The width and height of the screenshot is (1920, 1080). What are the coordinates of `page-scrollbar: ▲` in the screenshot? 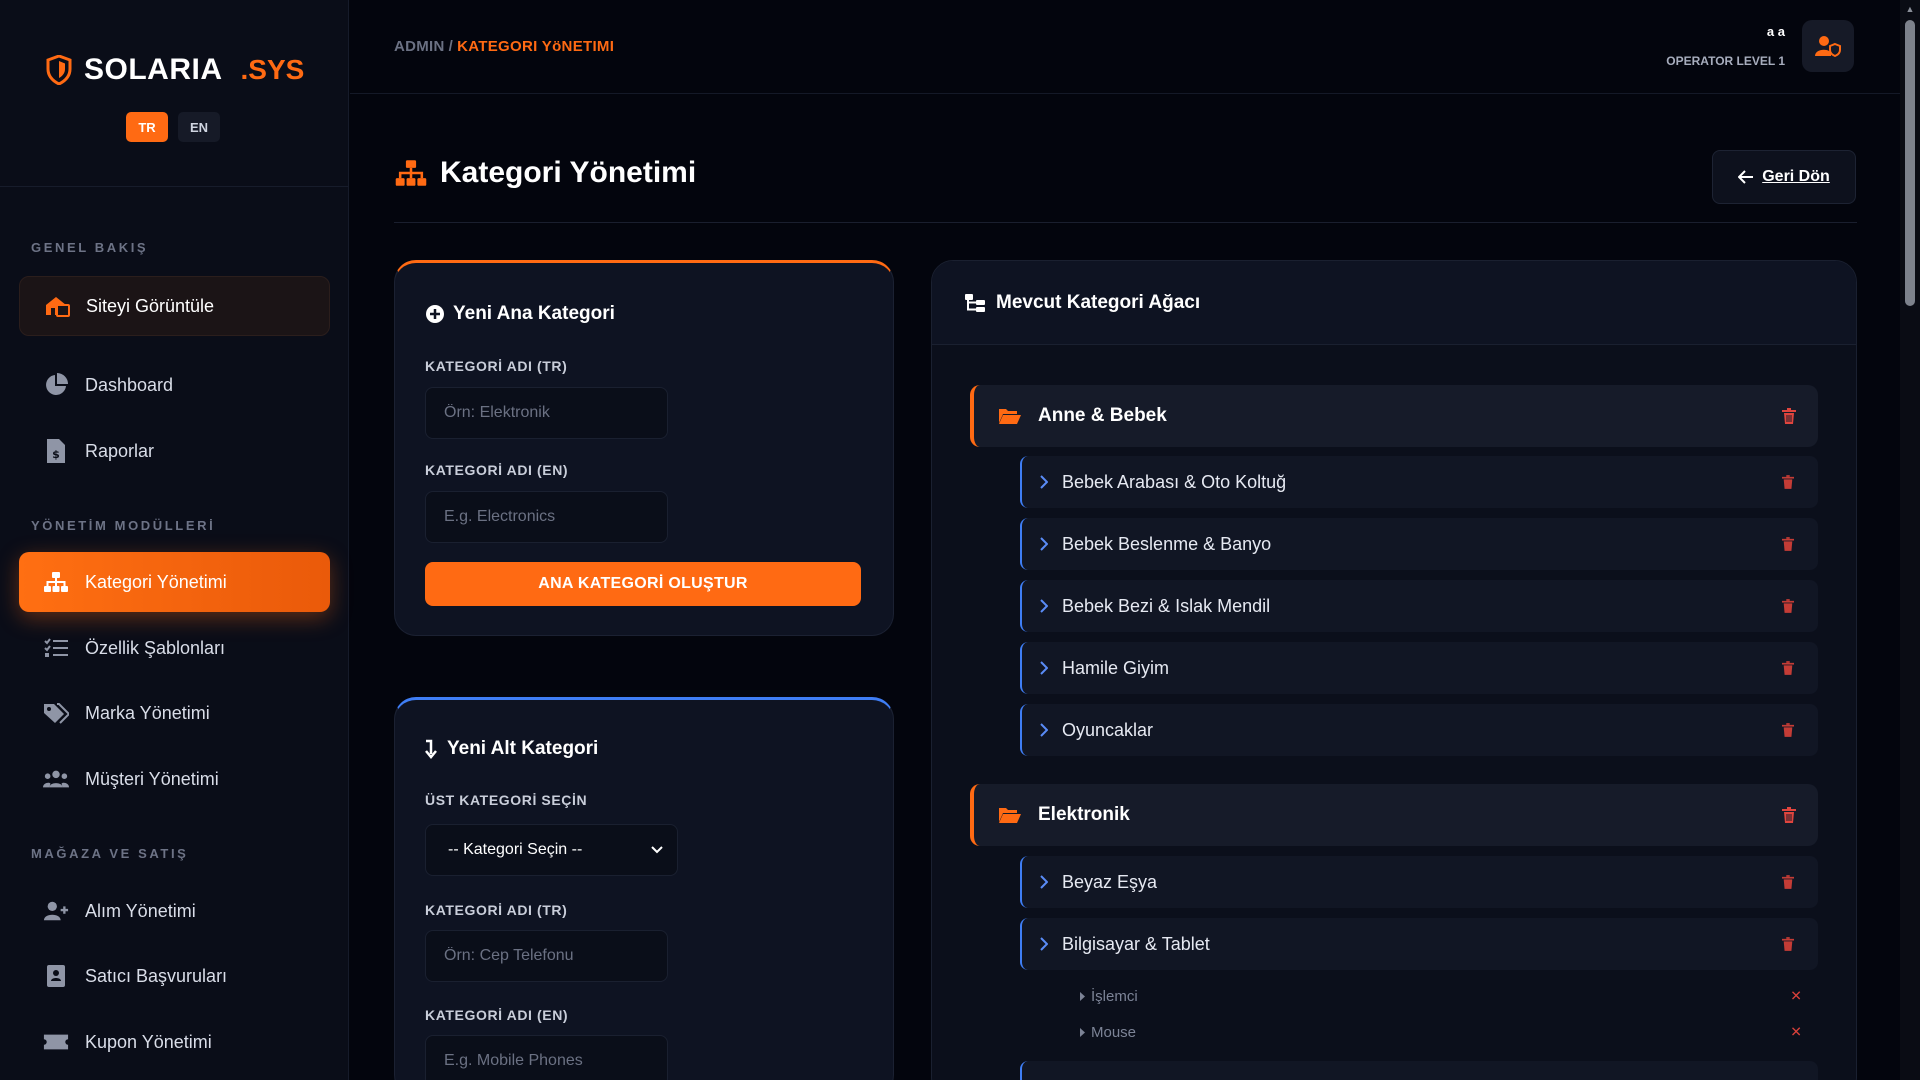 It's located at (1910, 540).